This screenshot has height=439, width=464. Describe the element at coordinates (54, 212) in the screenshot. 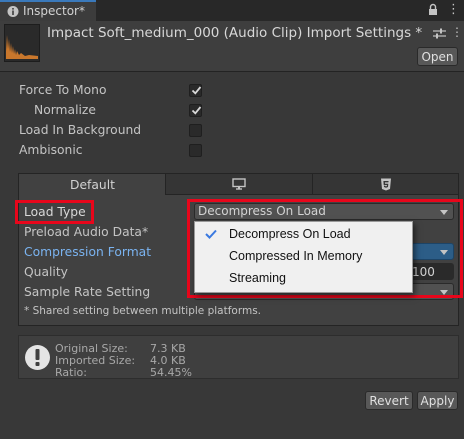

I see `load-type-label-highlight` at that location.